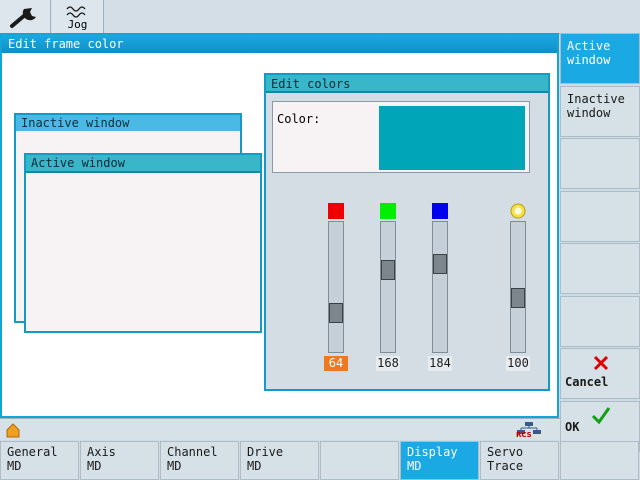 This screenshot has height=480, width=640. Describe the element at coordinates (407, 84) in the screenshot. I see `edit-colors-title: Edit colors` at that location.